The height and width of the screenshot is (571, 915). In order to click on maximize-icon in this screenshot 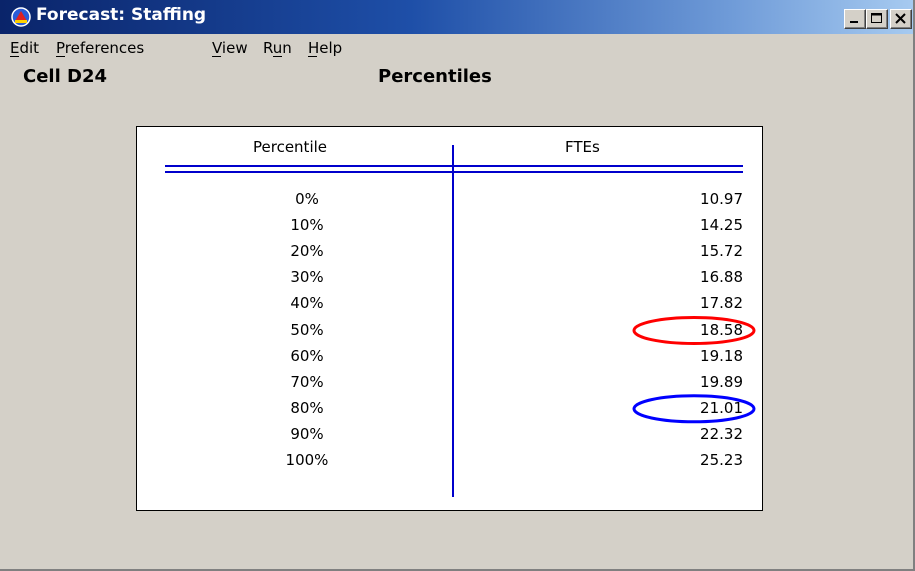, I will do `click(876, 18)`.